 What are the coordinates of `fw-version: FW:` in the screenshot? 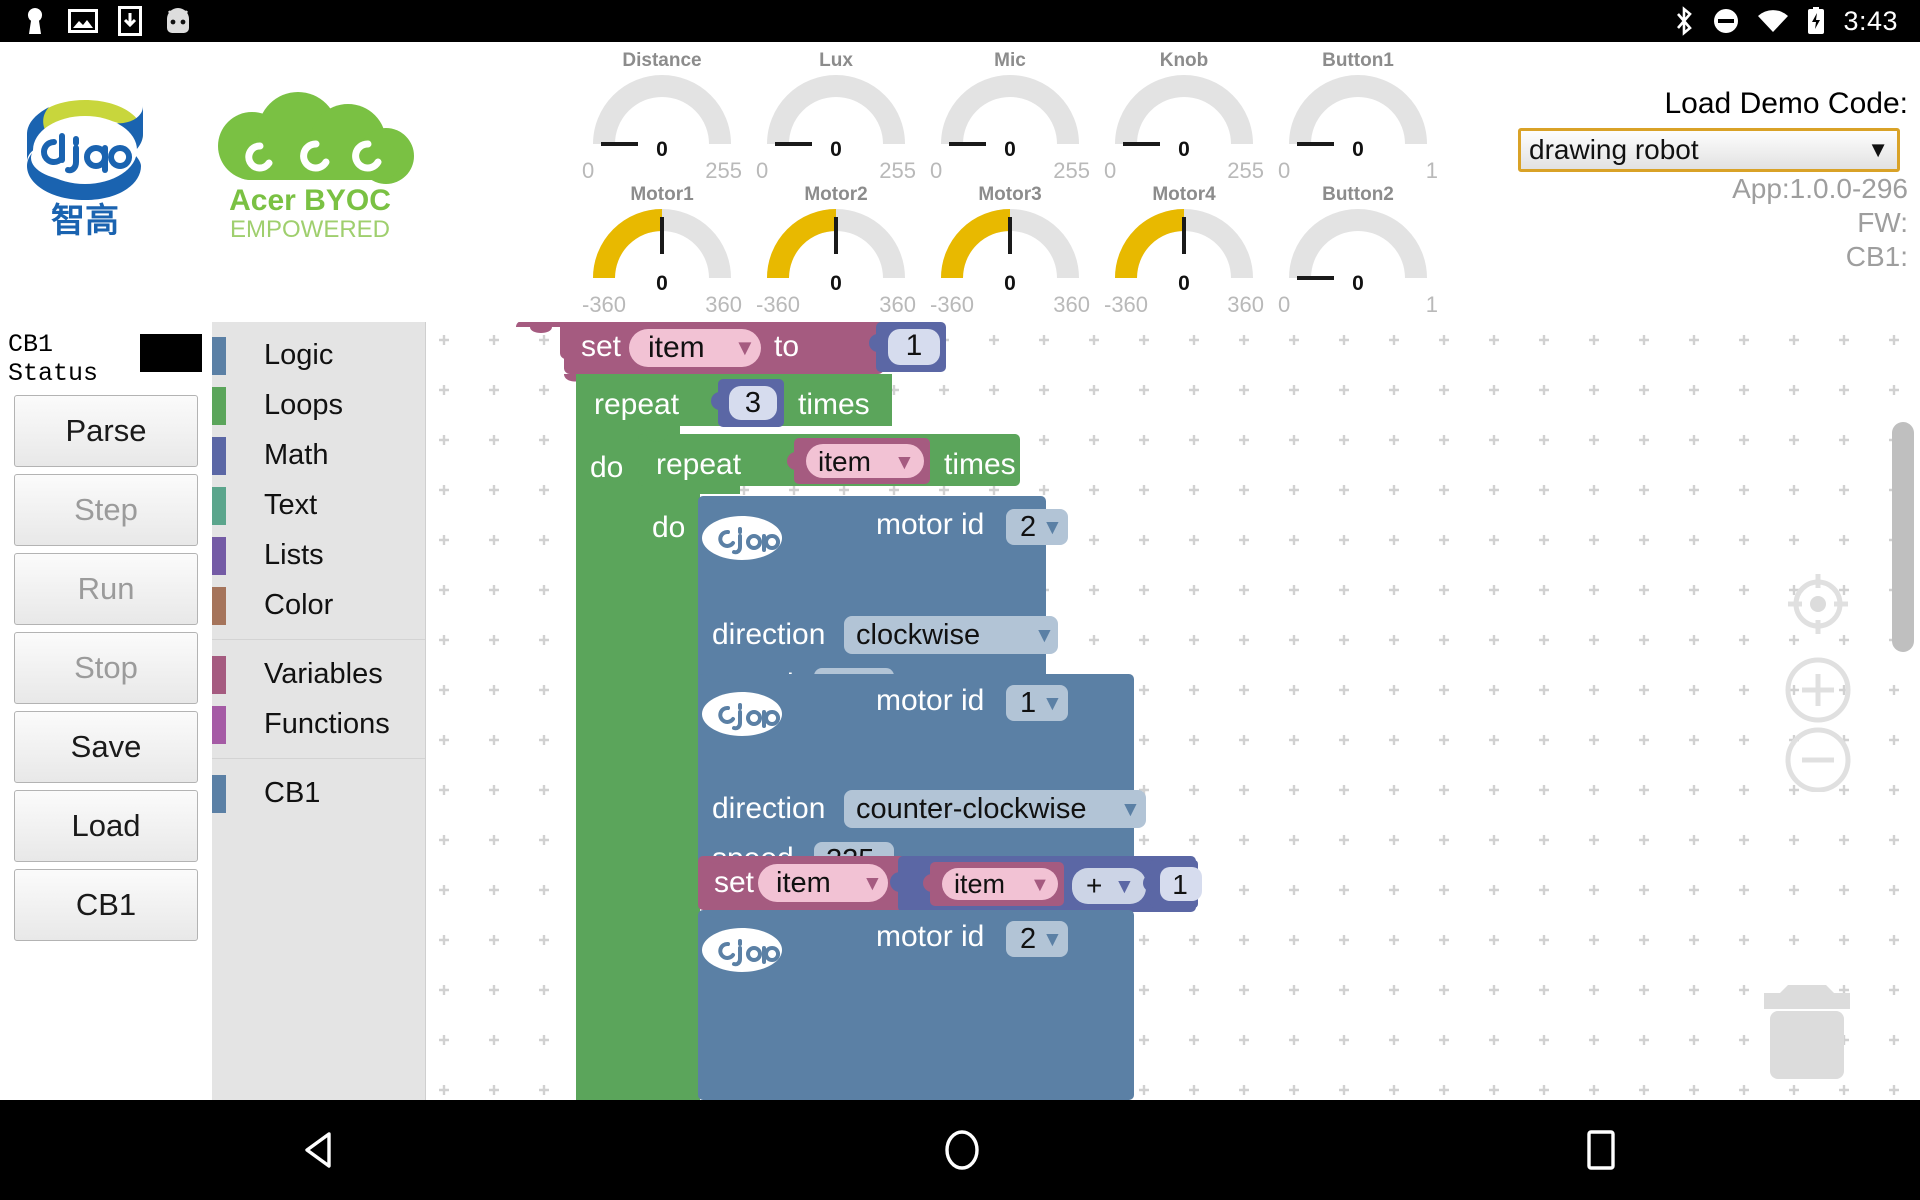 It's located at (1882, 222).